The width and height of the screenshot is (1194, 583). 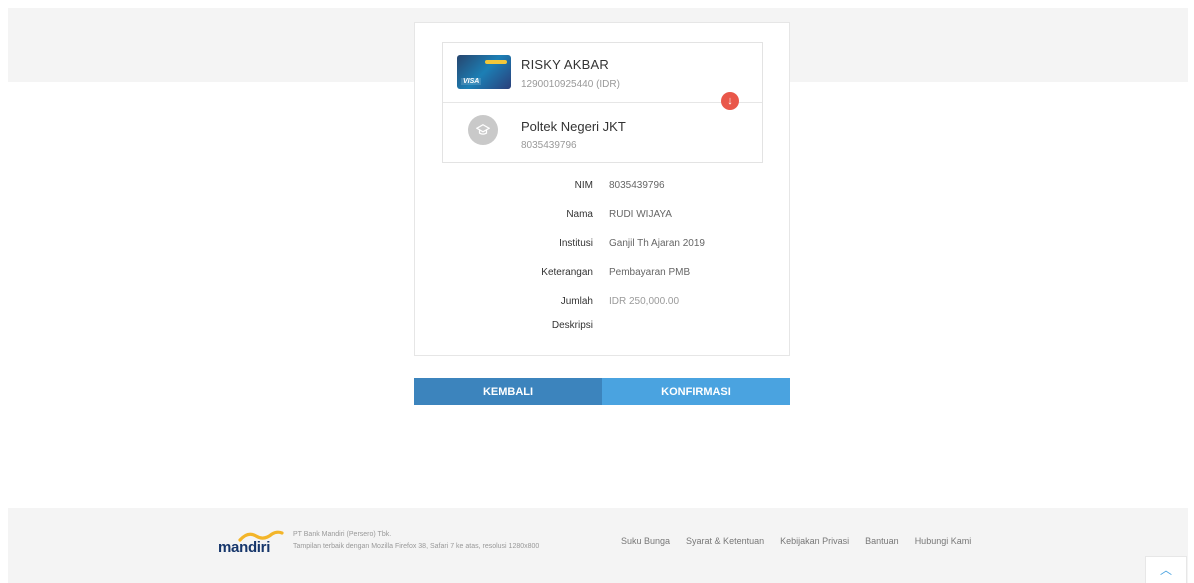 What do you see at coordinates (1166, 569) in the screenshot?
I see `chevron-up-icon: ︿` at bounding box center [1166, 569].